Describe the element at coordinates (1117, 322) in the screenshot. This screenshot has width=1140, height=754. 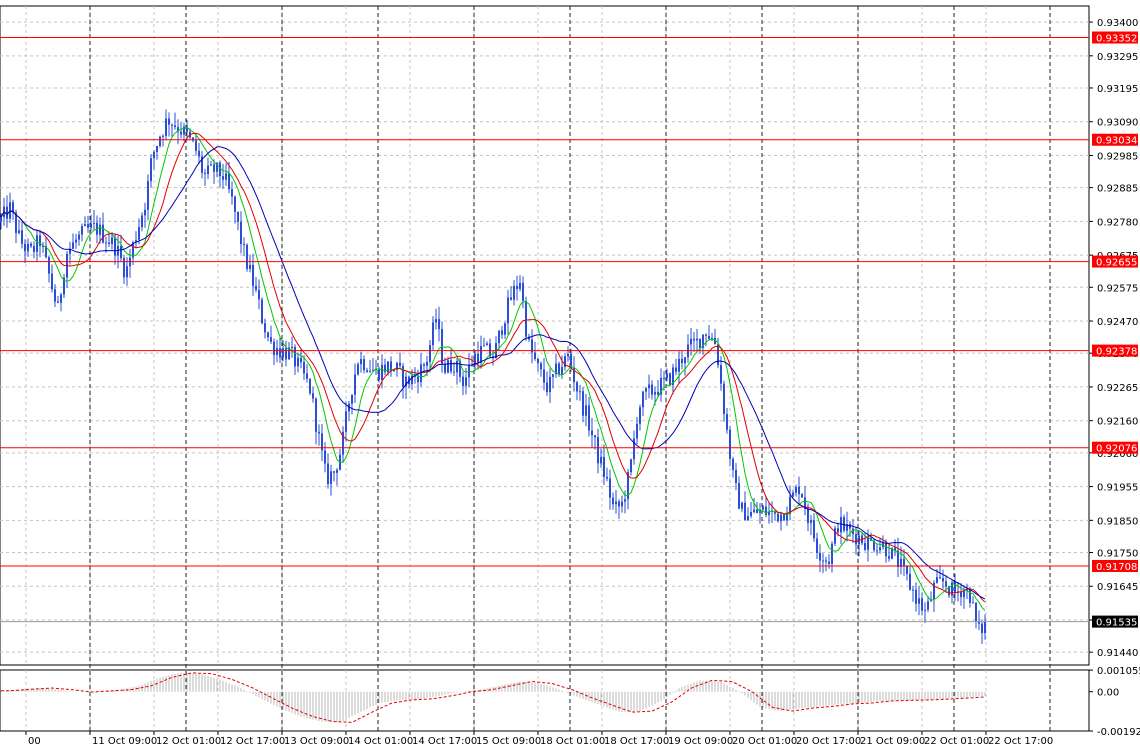
I see `y-tick-label: 0.92470` at that location.